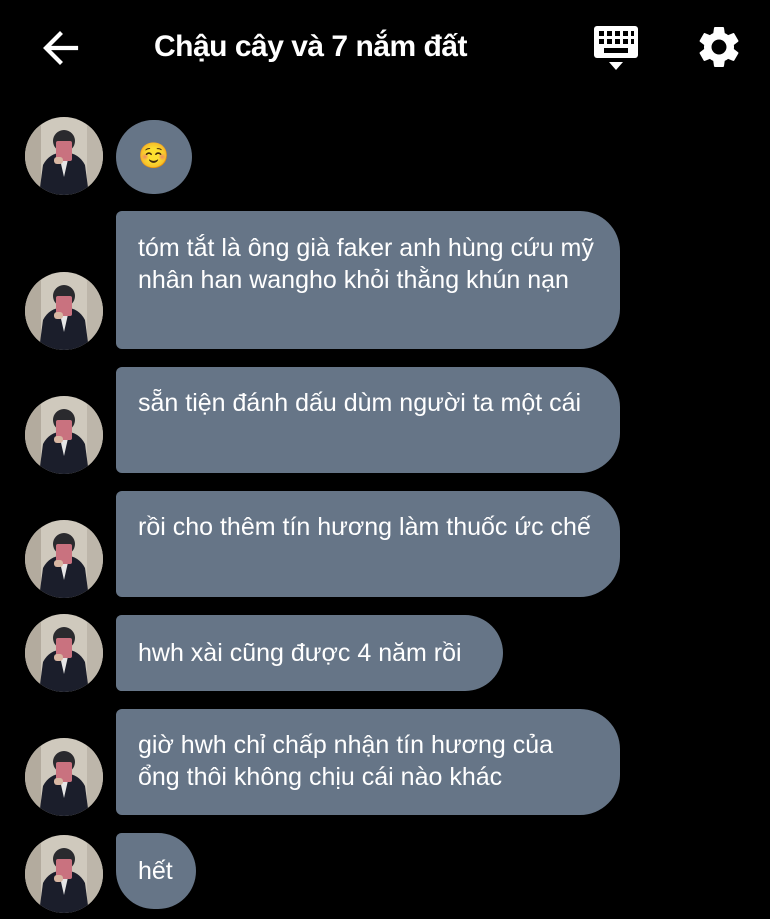  Describe the element at coordinates (156, 871) in the screenshot. I see `message-bubble: hết` at that location.